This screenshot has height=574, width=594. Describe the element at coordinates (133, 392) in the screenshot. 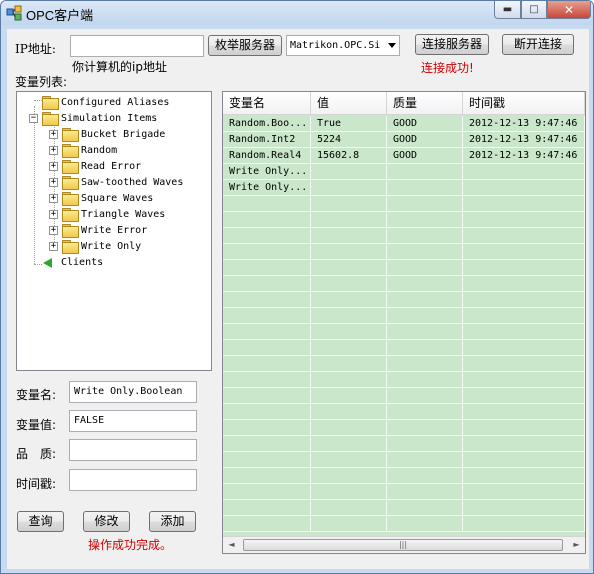

I see `variable-name-field: Write Only.Boolean` at that location.